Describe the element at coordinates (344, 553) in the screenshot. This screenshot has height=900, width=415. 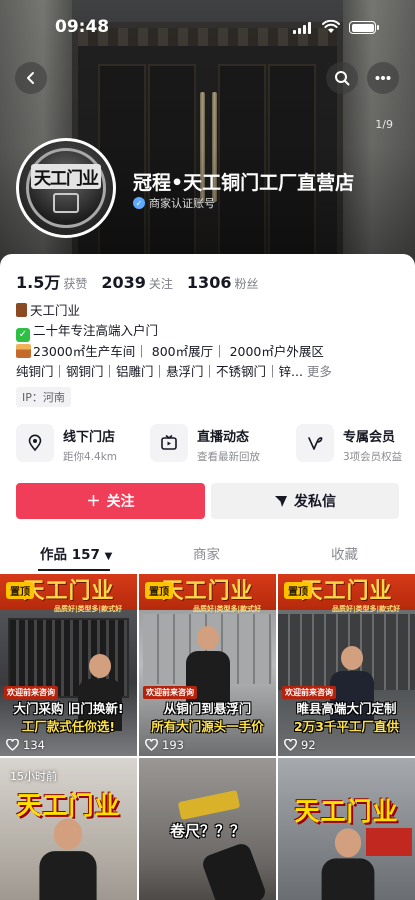
I see `tab-favorites: 收藏` at that location.